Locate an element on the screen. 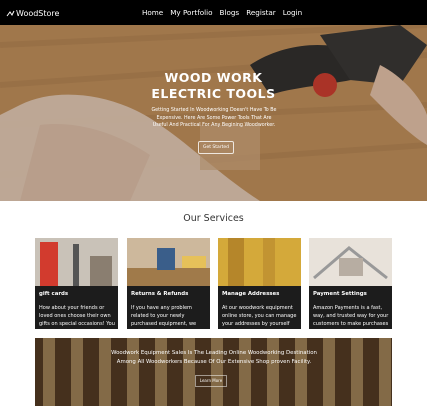  service-card-title: Returns & Refunds is located at coordinates (160, 294).